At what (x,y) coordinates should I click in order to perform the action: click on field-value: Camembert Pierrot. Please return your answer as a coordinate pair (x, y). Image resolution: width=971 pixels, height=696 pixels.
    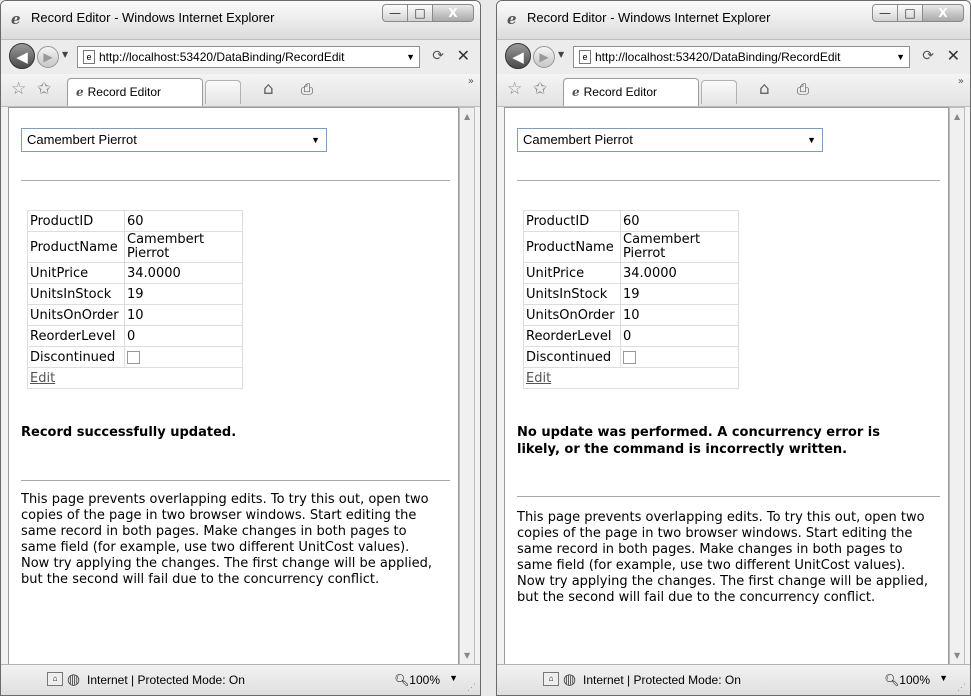
    Looking at the image, I should click on (679, 247).